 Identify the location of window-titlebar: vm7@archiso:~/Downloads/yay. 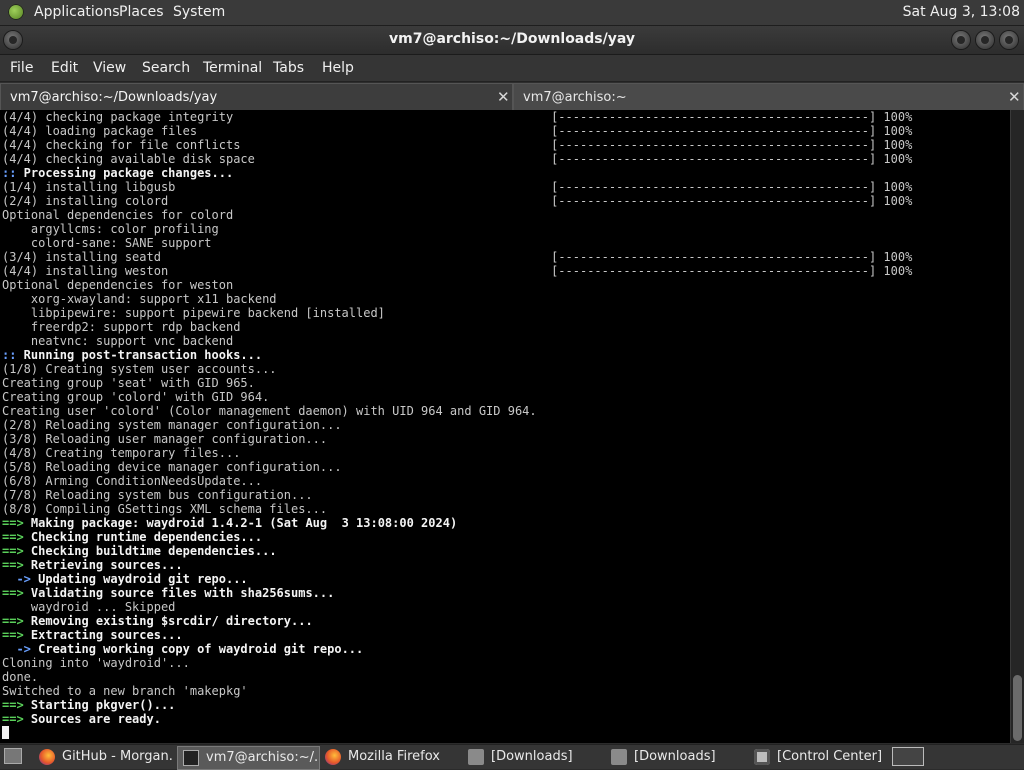
(512, 40).